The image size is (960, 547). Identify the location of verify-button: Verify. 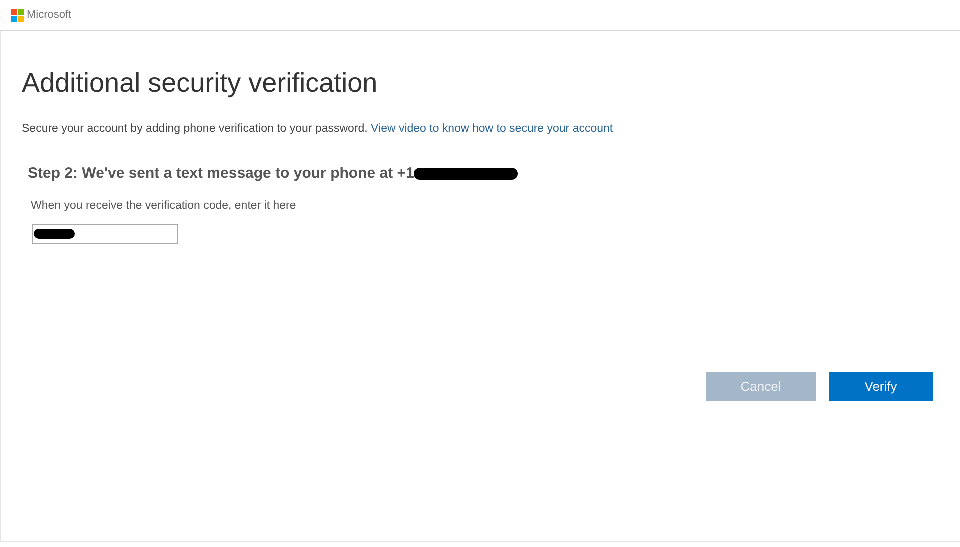
(881, 386).